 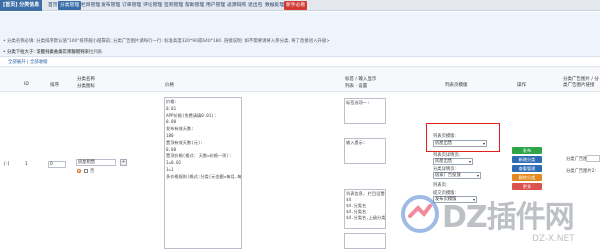 What do you see at coordinates (26, 84) in the screenshot?
I see `col-id: ID` at bounding box center [26, 84].